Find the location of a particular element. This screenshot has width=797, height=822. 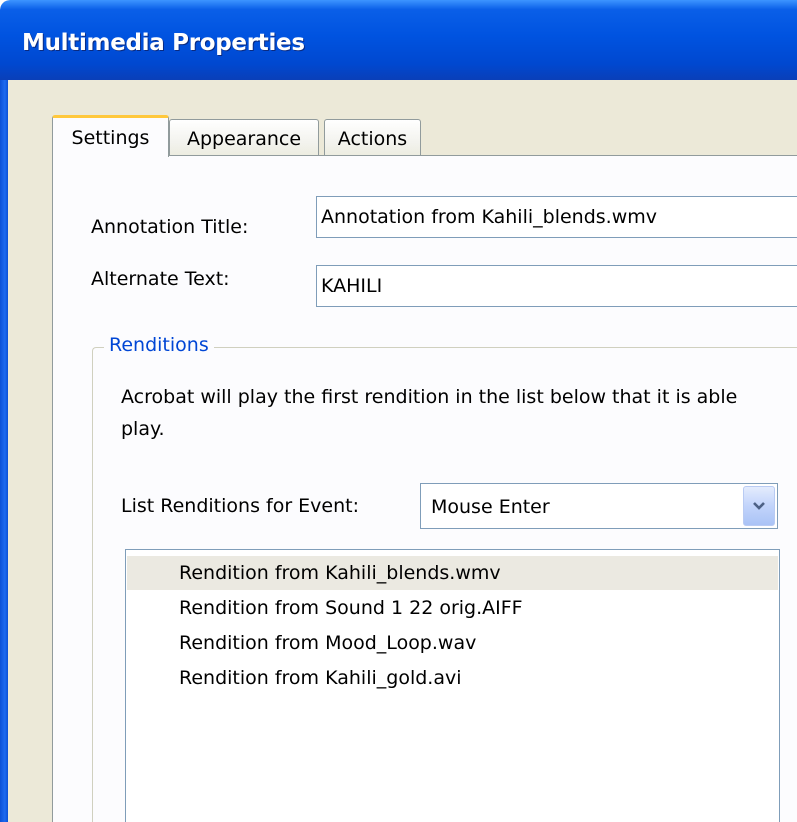

tab-actions: Actions is located at coordinates (372, 138).